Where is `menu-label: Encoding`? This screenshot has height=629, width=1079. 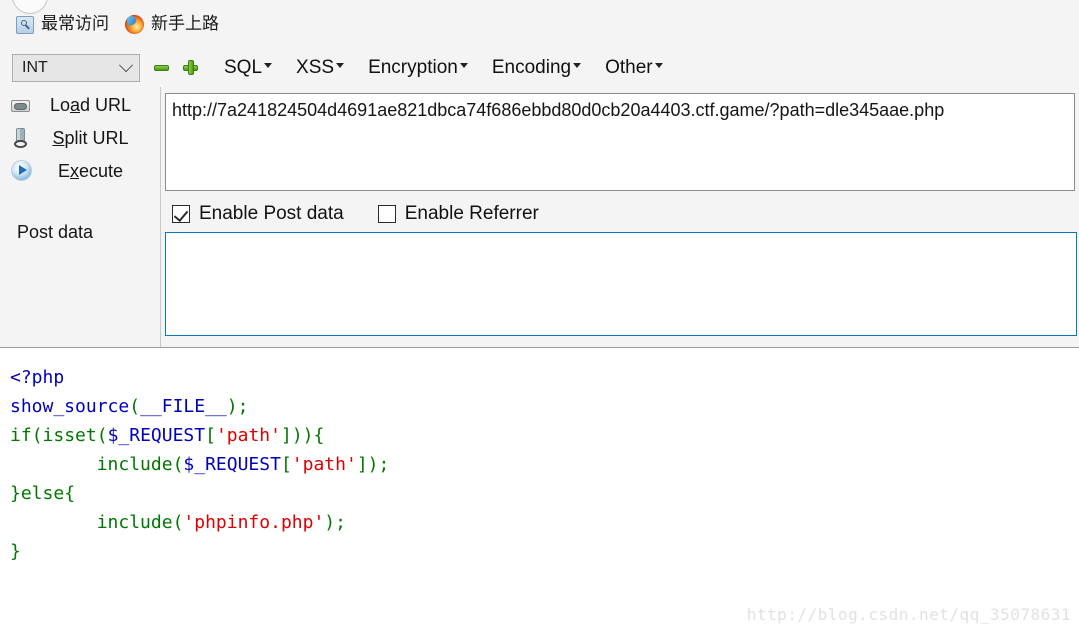 menu-label: Encoding is located at coordinates (531, 67).